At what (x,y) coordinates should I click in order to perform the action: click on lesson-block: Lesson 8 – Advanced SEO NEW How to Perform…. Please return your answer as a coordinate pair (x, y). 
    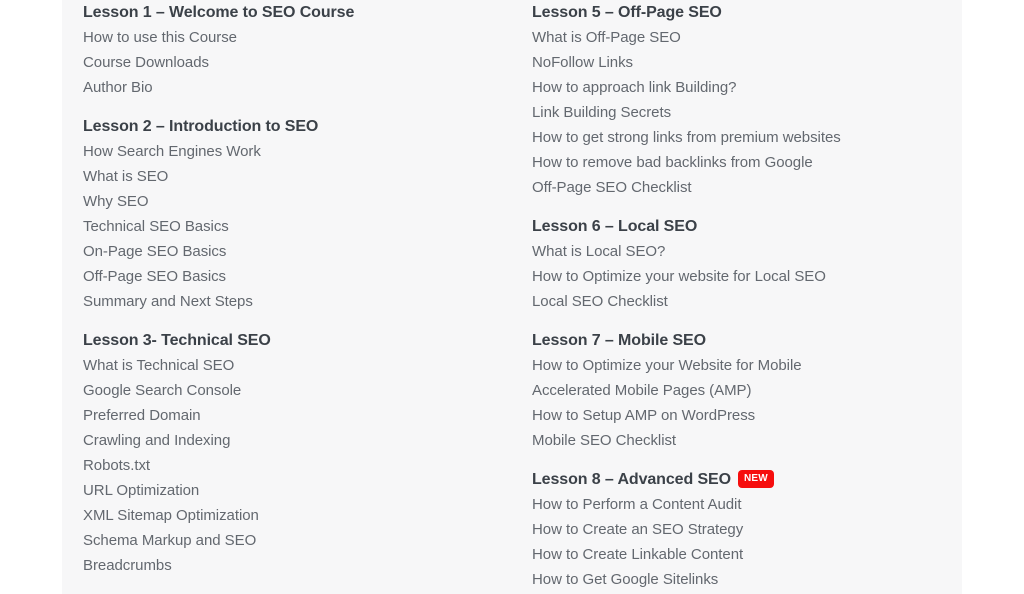
    Looking at the image, I should click on (735, 529).